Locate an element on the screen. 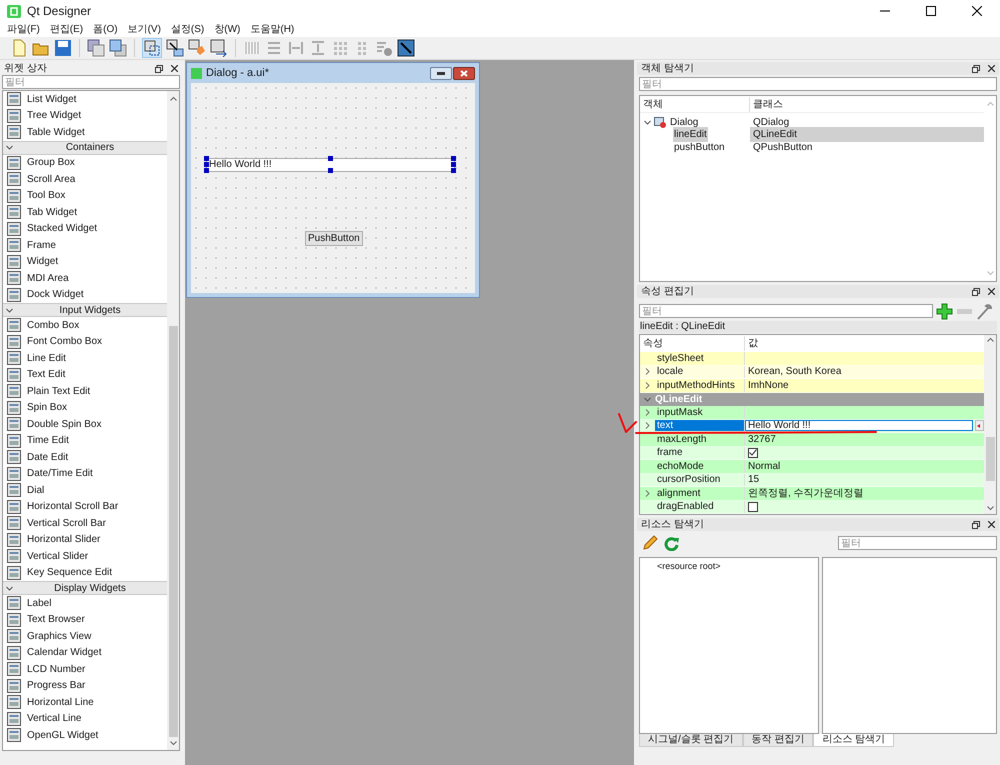 The width and height of the screenshot is (1000, 765). widget-item: Line Edit is located at coordinates (46, 358).